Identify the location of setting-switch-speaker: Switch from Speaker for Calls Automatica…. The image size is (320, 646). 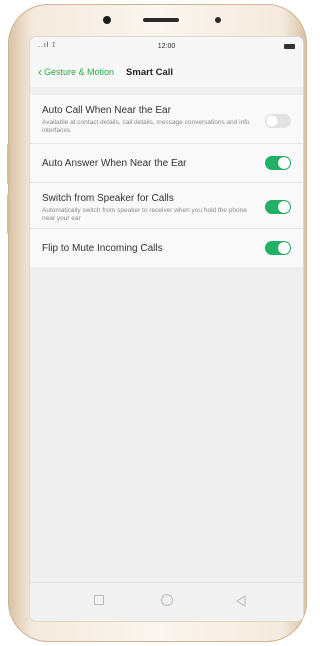
(166, 206).